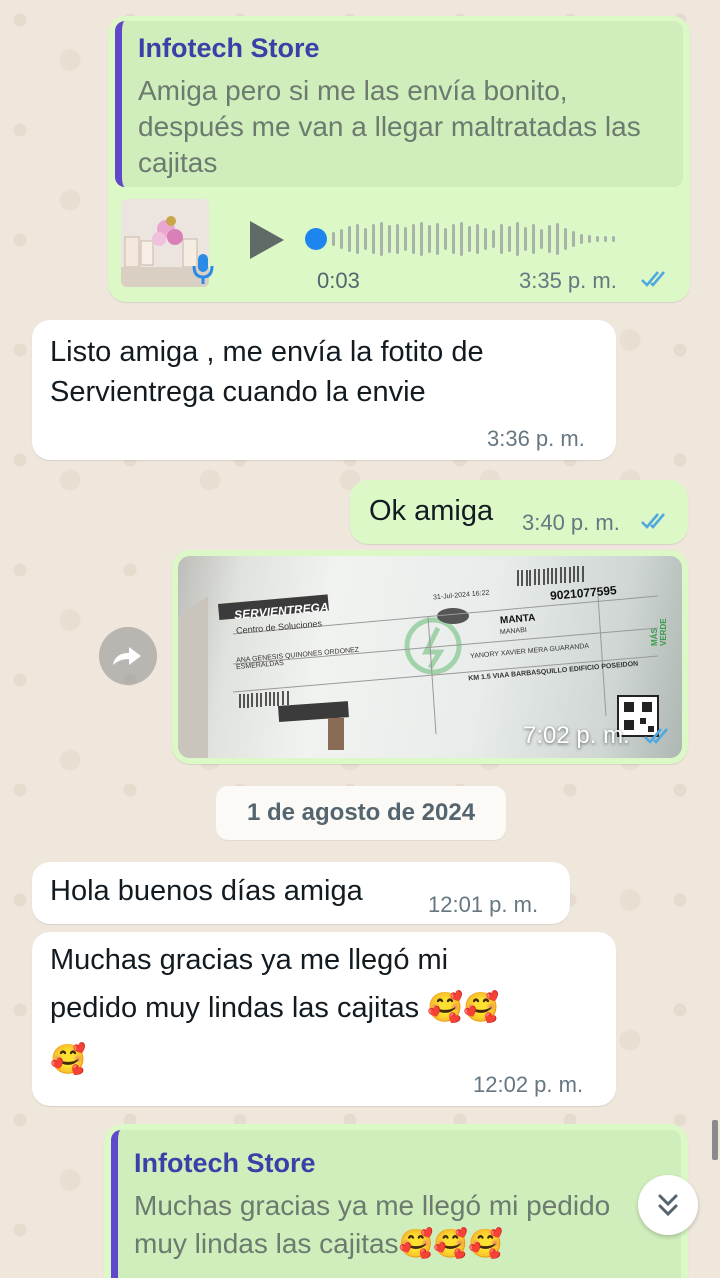 The height and width of the screenshot is (1278, 720). Describe the element at coordinates (128, 656) in the screenshot. I see `forward-icon` at that location.